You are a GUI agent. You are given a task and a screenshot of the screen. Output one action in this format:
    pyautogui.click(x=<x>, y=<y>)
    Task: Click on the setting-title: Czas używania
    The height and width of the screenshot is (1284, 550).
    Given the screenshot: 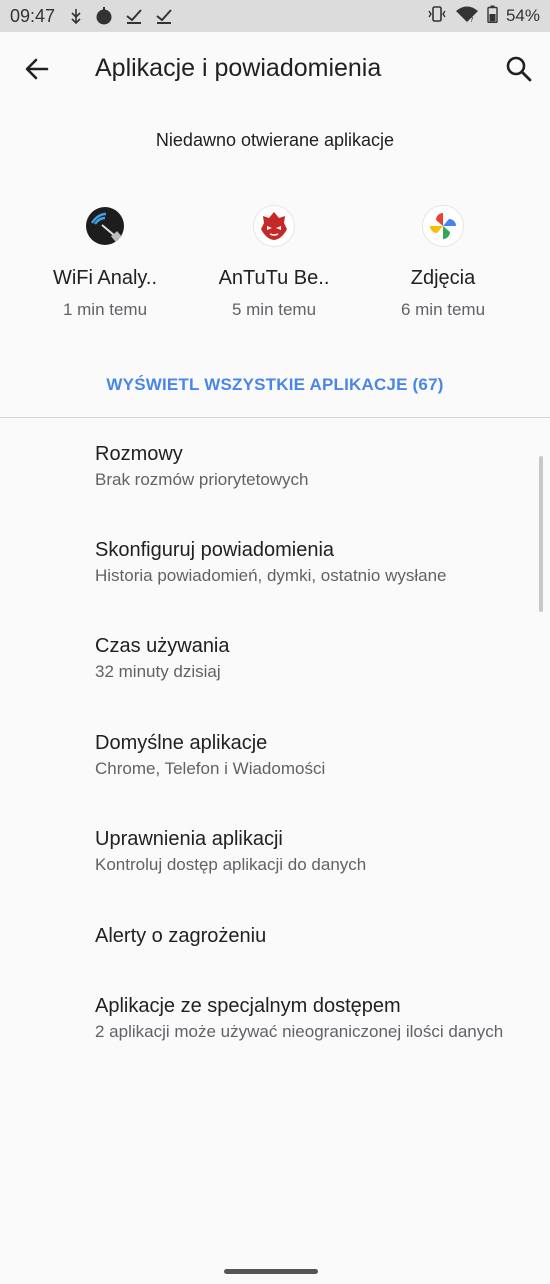 What is the action you would take?
    pyautogui.click(x=162, y=646)
    